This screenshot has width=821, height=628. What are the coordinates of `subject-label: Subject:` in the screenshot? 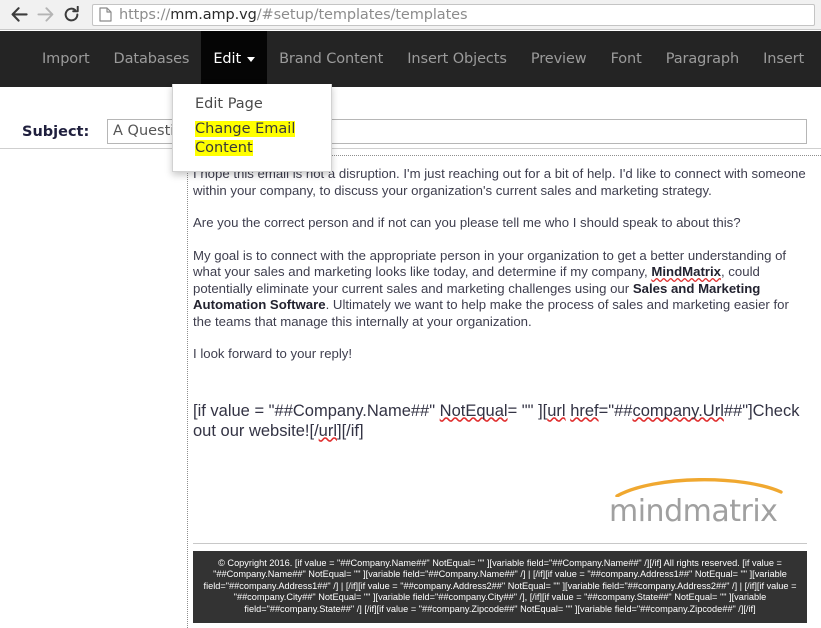 It's located at (56, 132).